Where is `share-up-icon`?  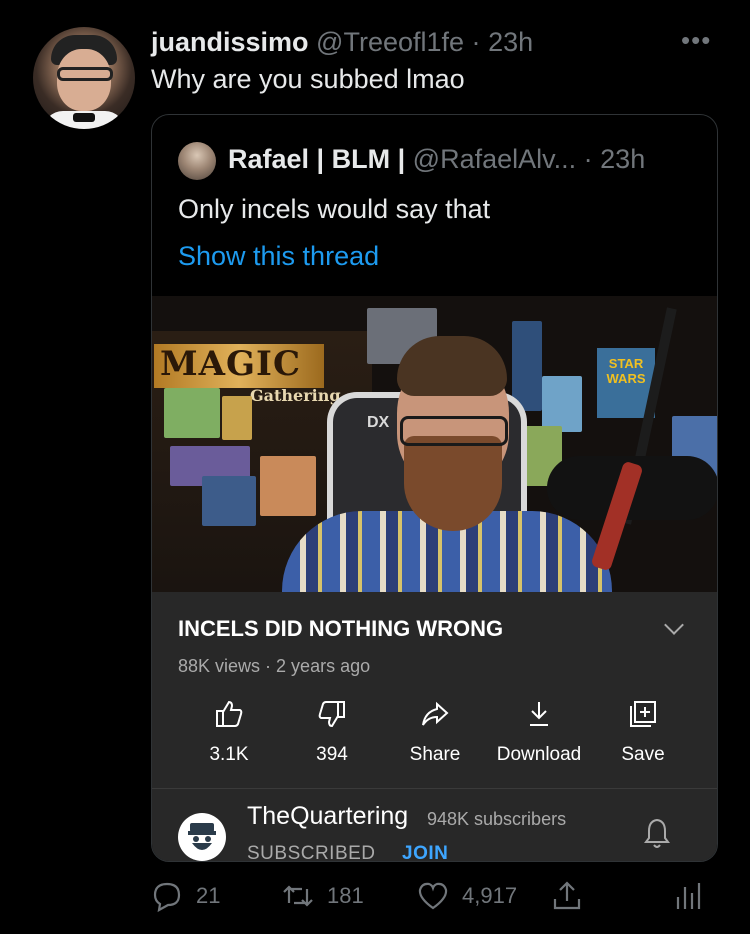 share-up-icon is located at coordinates (567, 895).